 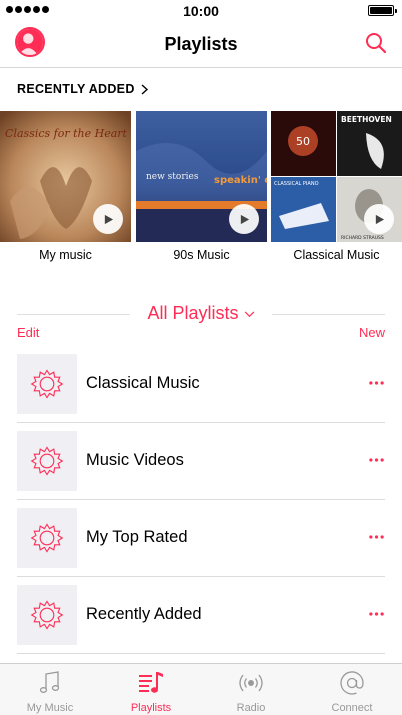 I want to click on navigation-bar: Playlists, so click(x=201, y=45).